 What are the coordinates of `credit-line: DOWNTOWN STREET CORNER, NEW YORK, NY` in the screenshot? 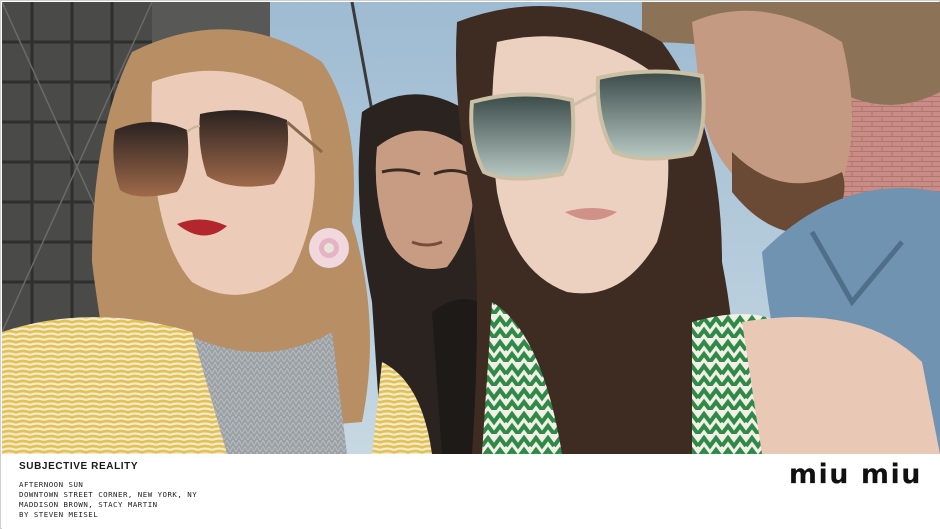 It's located at (108, 494).